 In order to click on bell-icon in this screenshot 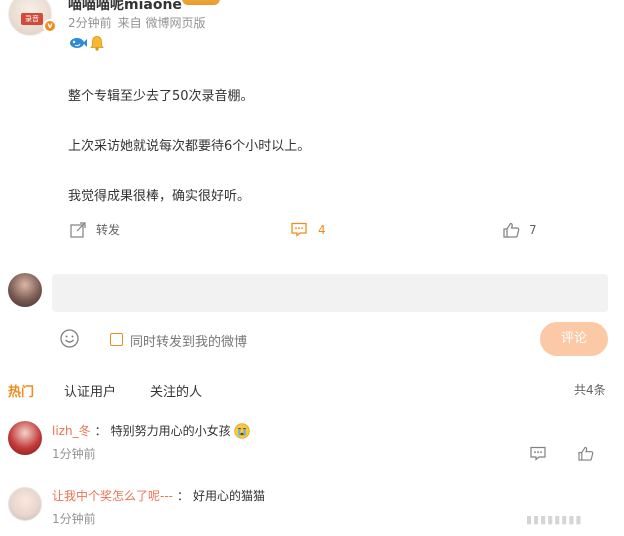, I will do `click(97, 43)`.